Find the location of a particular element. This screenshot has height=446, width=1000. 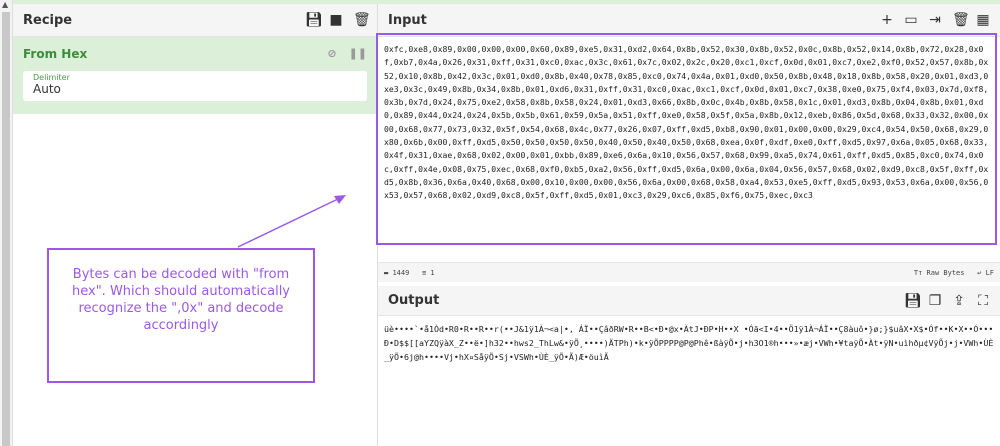

line-count: 1 is located at coordinates (432, 272).